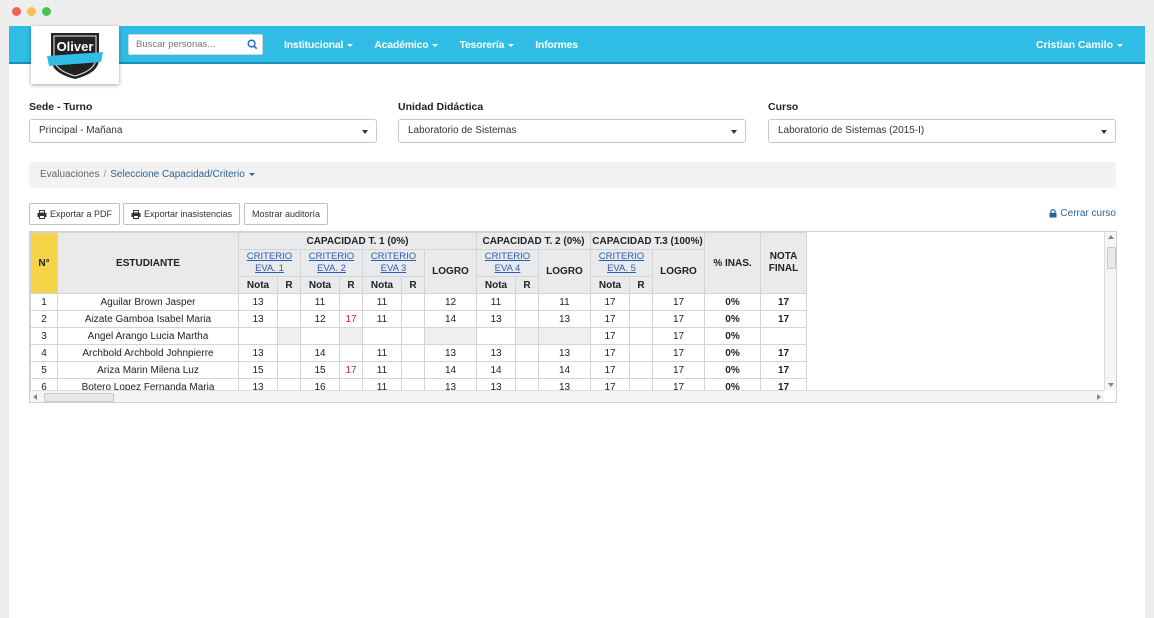  Describe the element at coordinates (331, 263) in the screenshot. I see `header-criterion-eva2: CRITERIO EVA. 2` at that location.